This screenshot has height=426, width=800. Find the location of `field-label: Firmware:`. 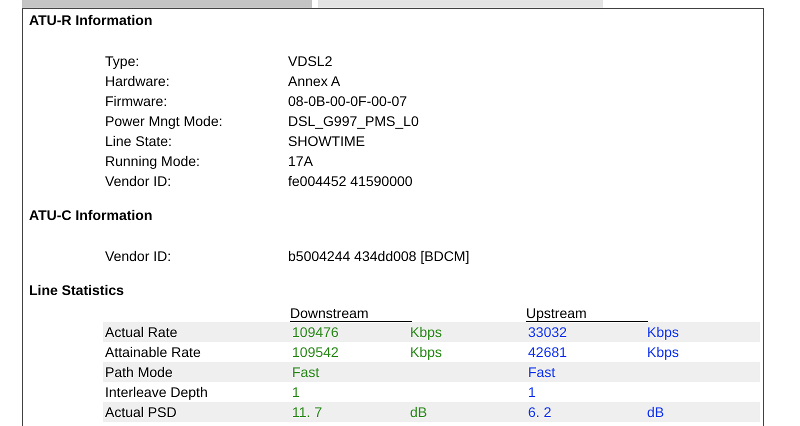

field-label: Firmware: is located at coordinates (136, 101).